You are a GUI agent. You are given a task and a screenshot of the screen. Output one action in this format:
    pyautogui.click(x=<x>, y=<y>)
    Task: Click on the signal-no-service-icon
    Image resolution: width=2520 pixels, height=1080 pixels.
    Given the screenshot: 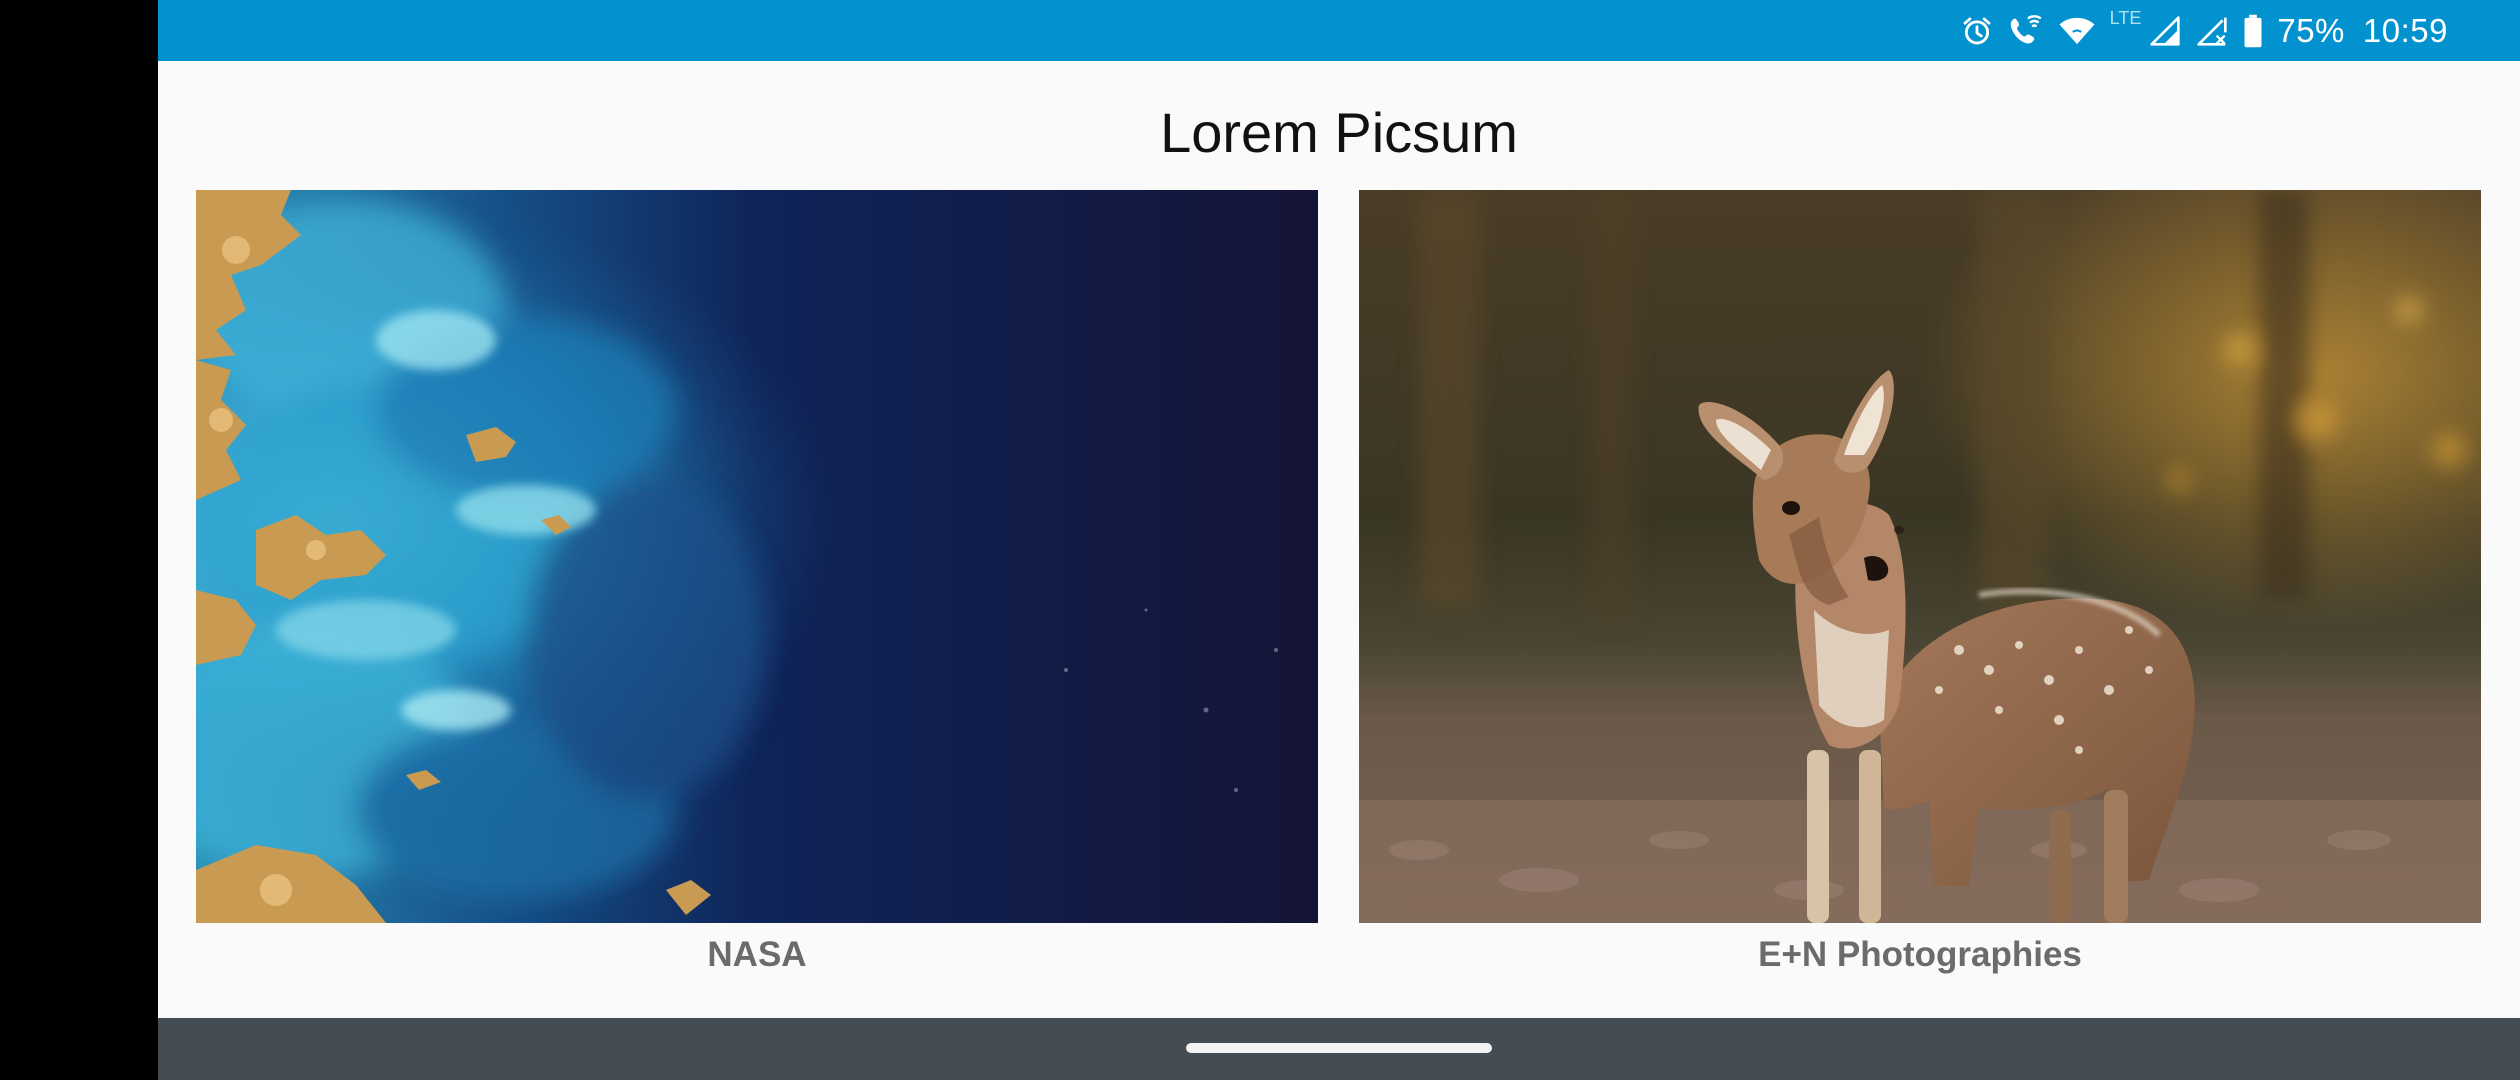 What is the action you would take?
    pyautogui.click(x=2212, y=31)
    